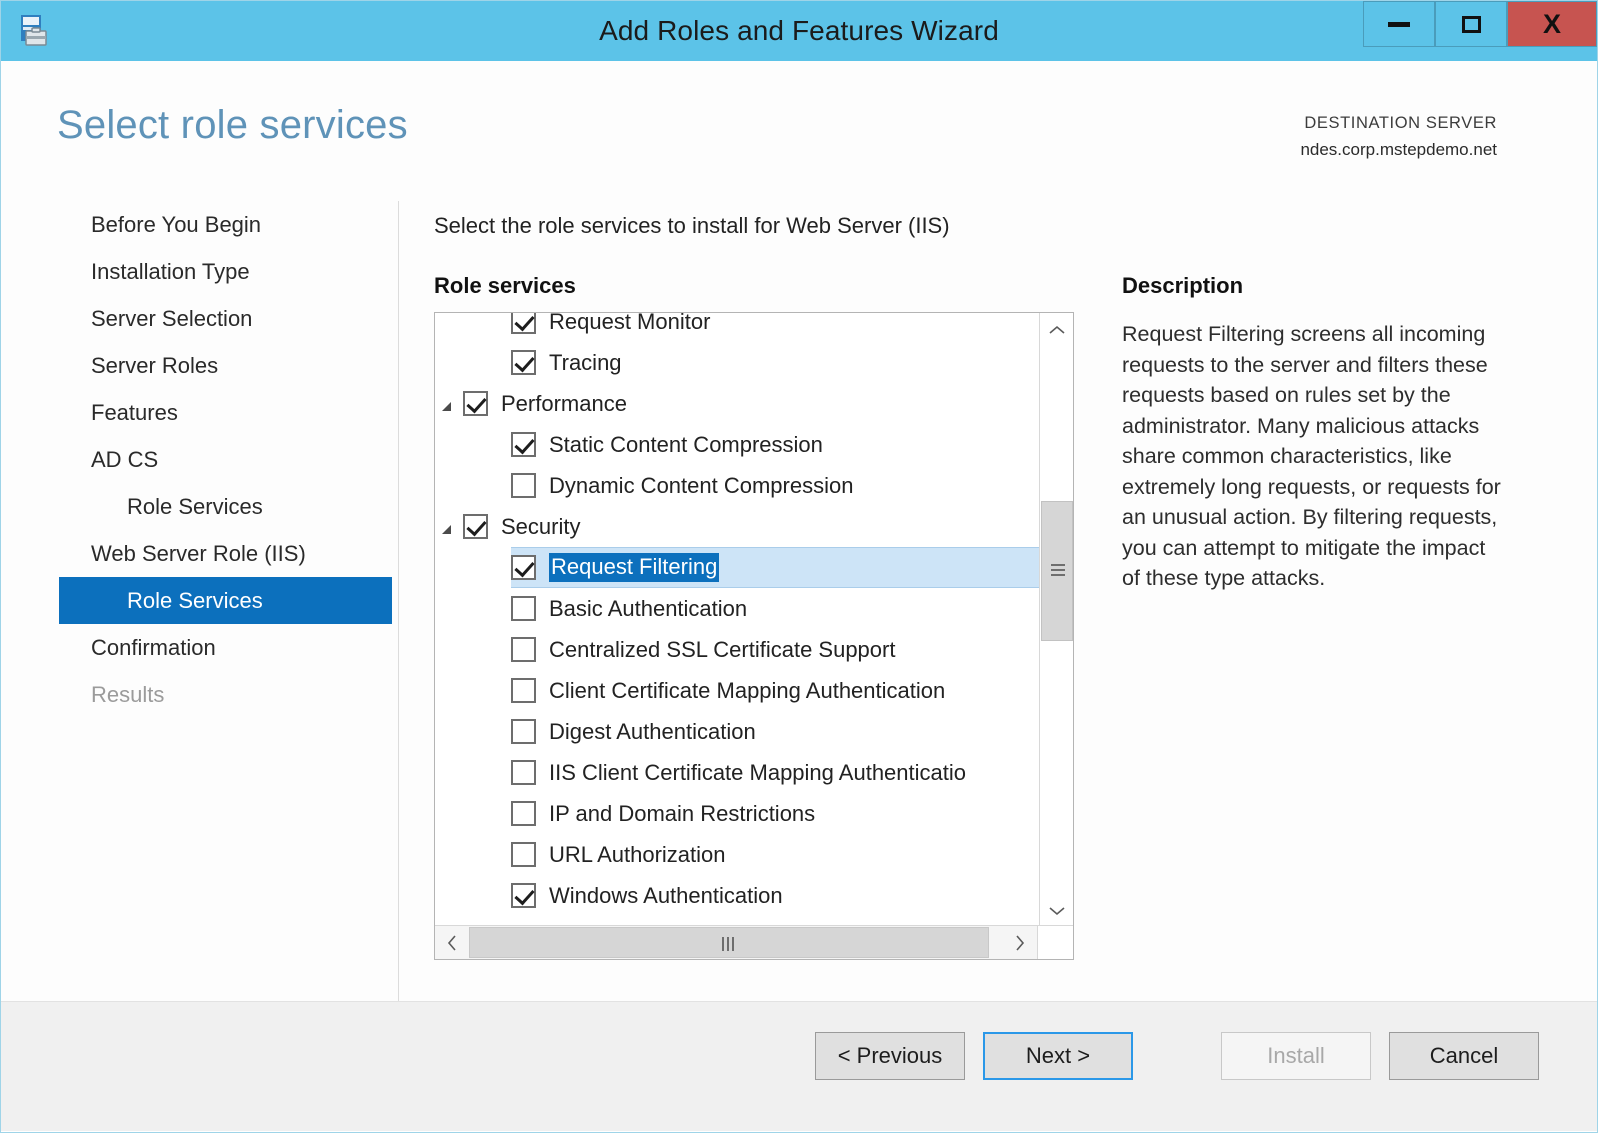  I want to click on sidebar-item-label: Confirmation, so click(153, 647).